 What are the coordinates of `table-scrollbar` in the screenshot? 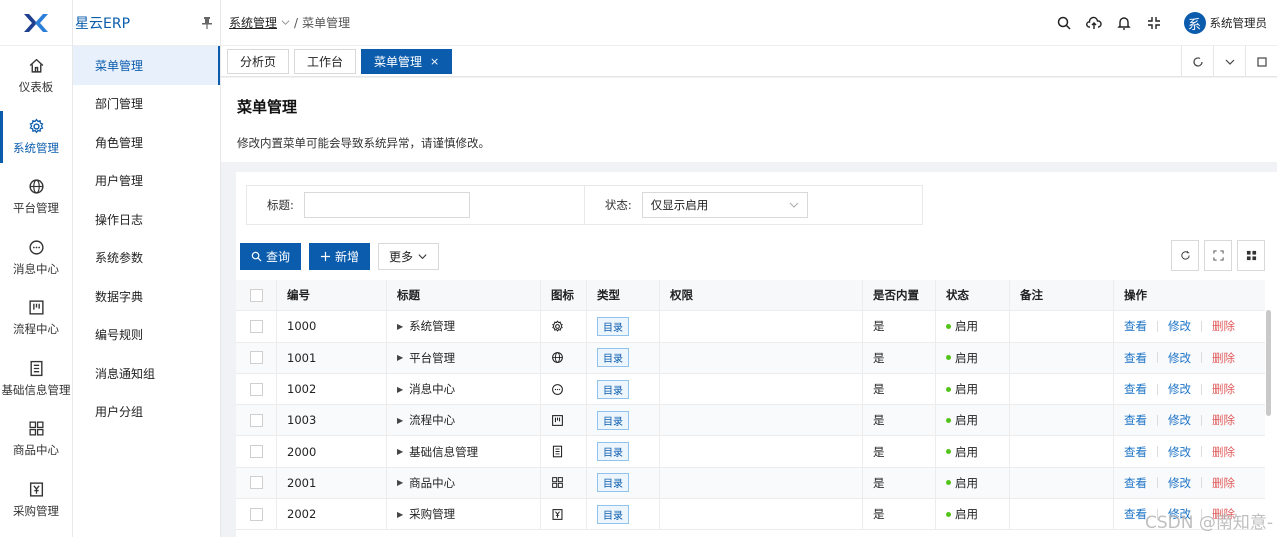 It's located at (1268, 363).